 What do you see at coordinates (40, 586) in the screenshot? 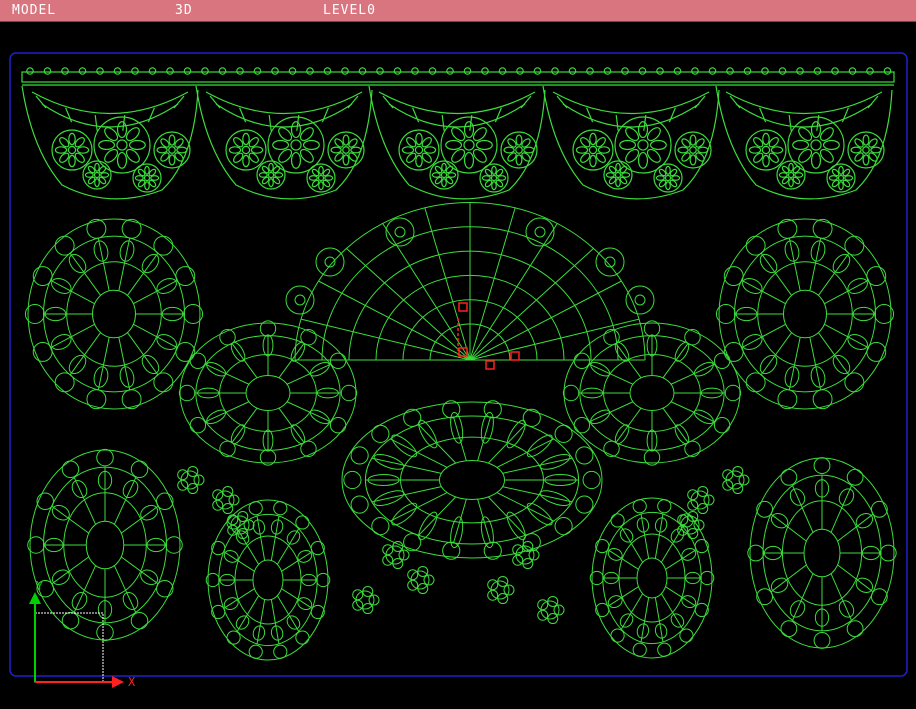
I see `ucs-y-label: Y` at bounding box center [40, 586].